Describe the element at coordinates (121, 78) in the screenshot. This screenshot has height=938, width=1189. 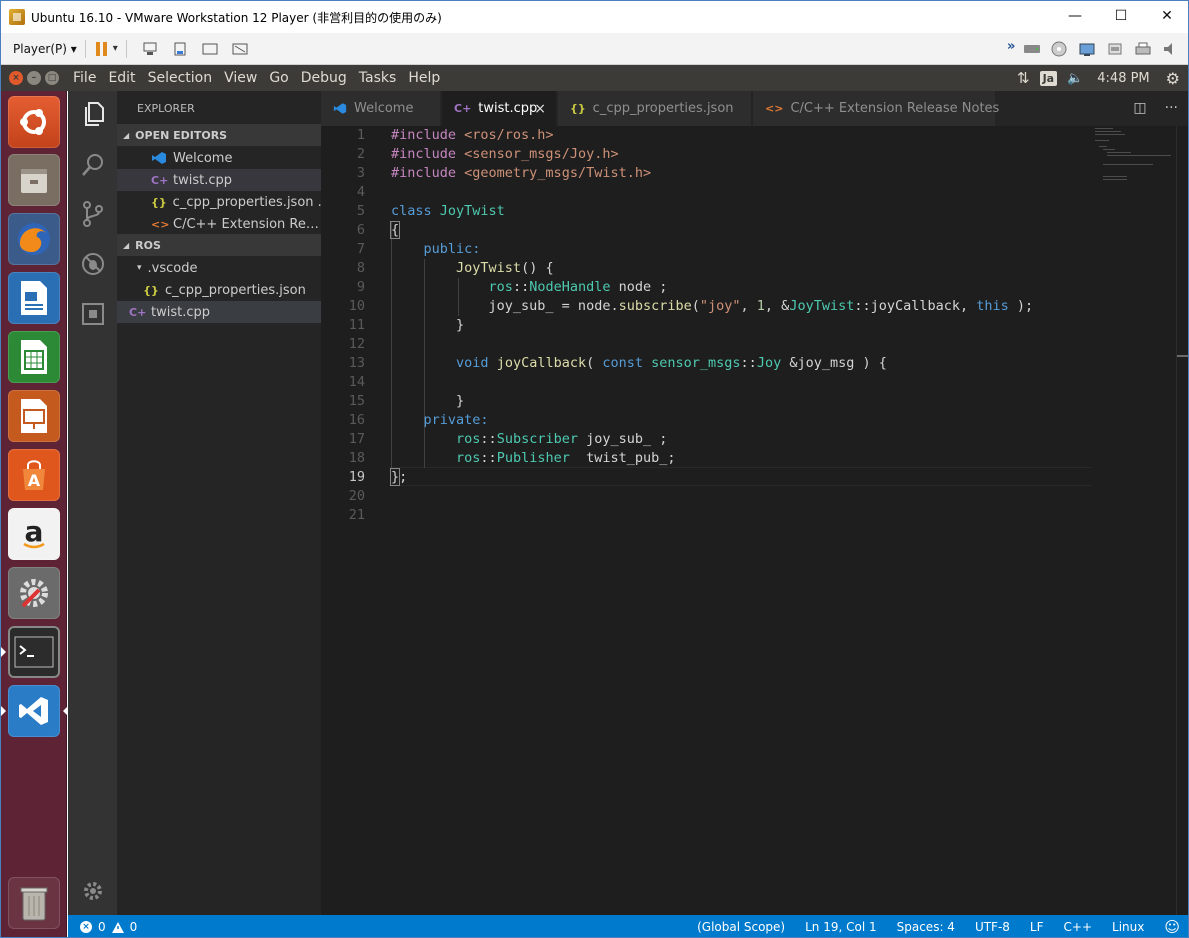
I see `menu-edit: Edit` at that location.